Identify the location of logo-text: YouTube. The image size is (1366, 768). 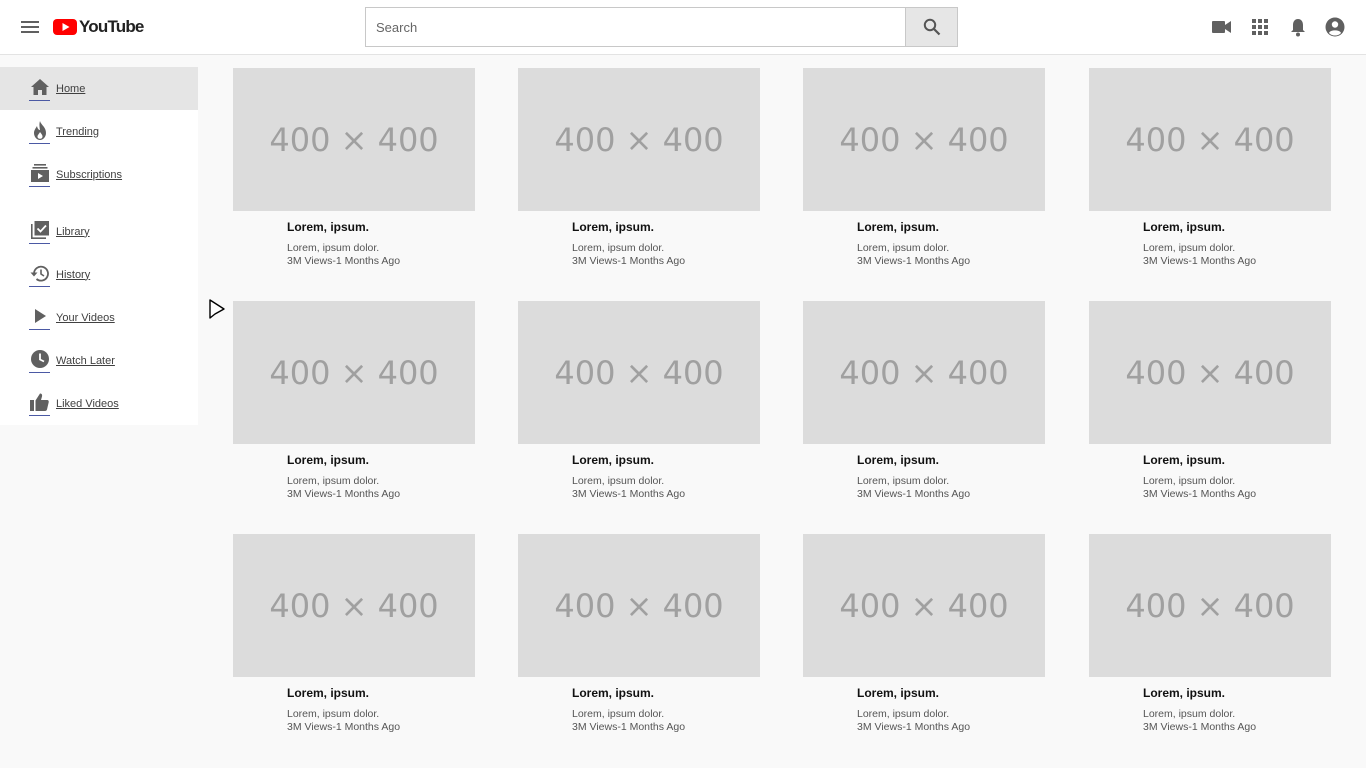
(111, 26).